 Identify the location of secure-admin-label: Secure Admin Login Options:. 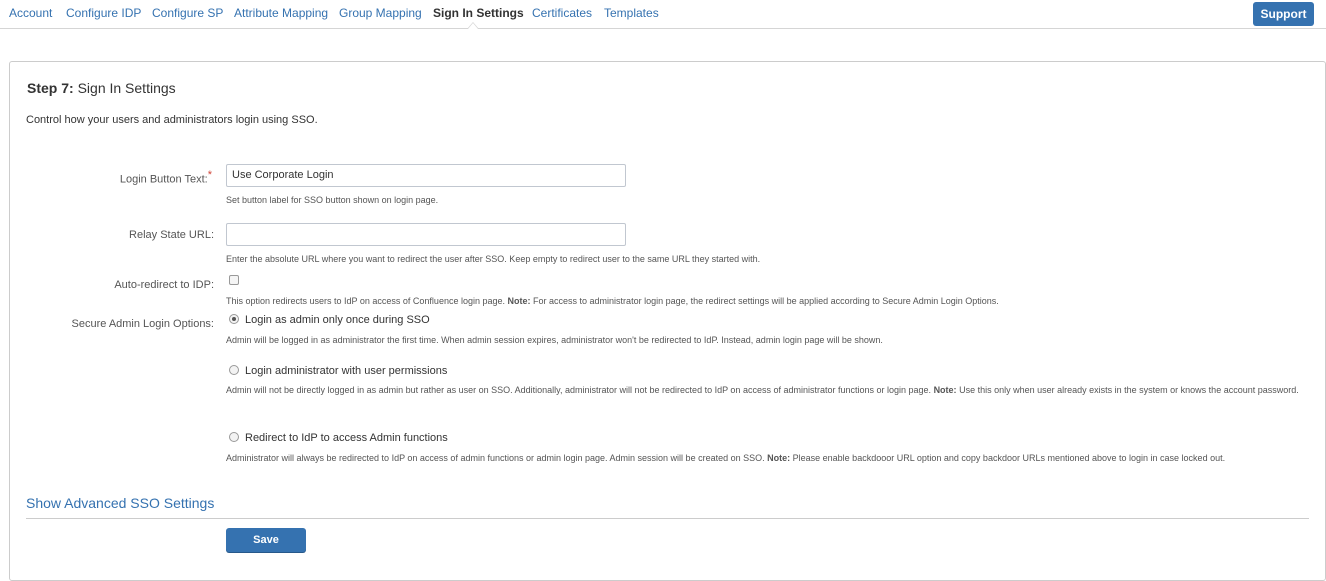
(142, 324).